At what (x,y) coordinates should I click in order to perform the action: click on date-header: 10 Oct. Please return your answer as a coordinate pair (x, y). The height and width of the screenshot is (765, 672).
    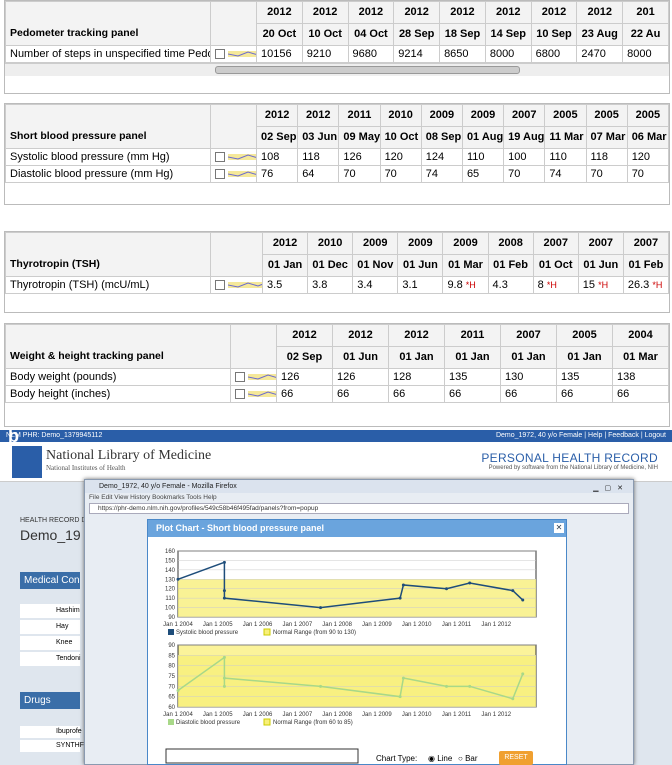
    Looking at the image, I should click on (325, 34).